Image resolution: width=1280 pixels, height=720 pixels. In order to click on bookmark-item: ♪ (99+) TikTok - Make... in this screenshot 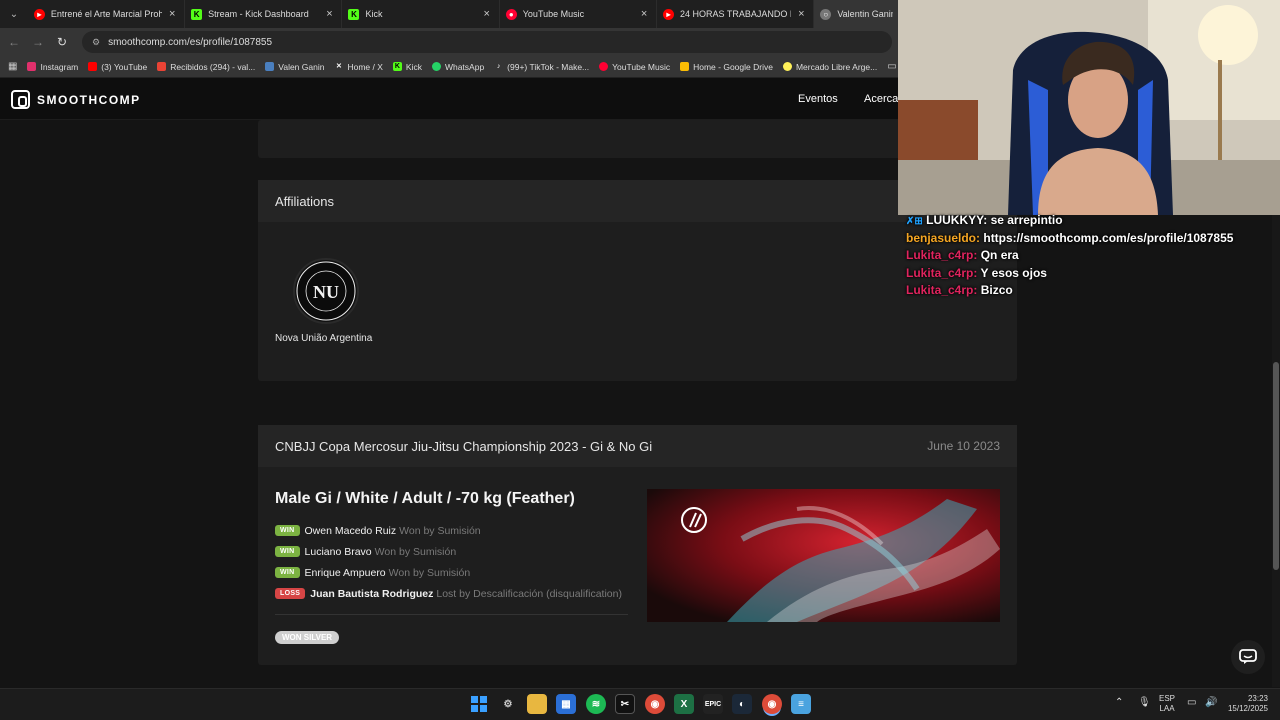, I will do `click(541, 67)`.